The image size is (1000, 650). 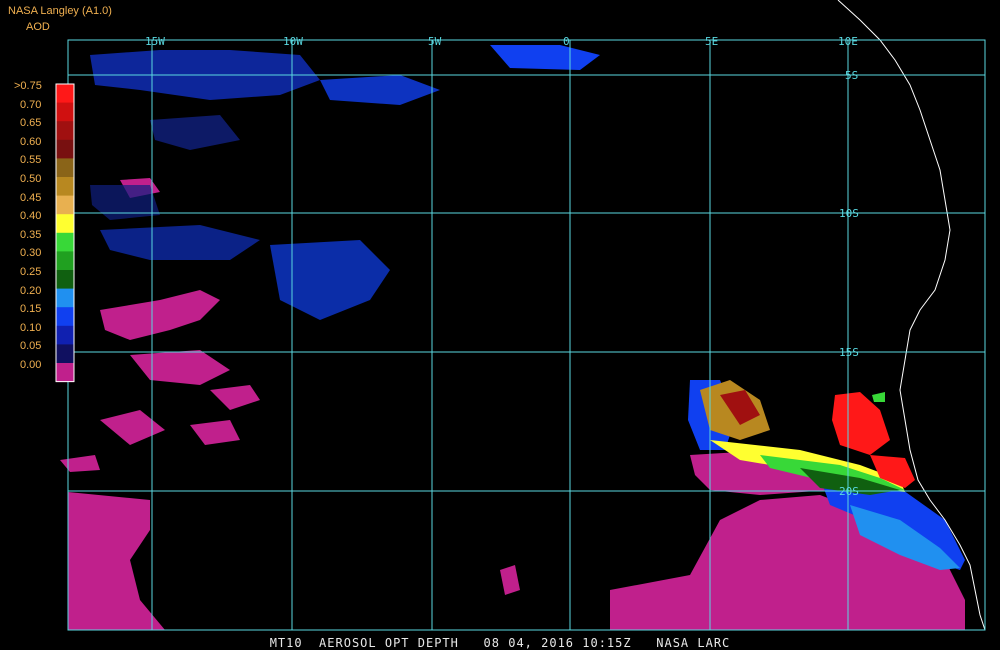 I want to click on lon-label: 10E, so click(x=848, y=41).